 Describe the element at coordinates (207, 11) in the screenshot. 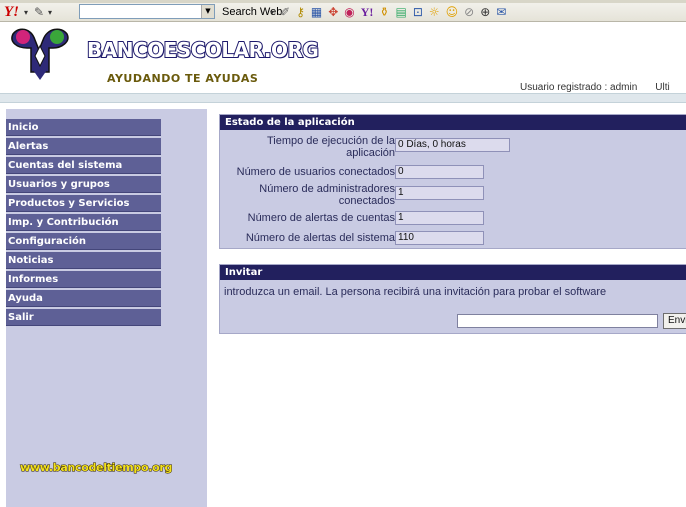

I see `chevron-down-icon: ▼` at that location.